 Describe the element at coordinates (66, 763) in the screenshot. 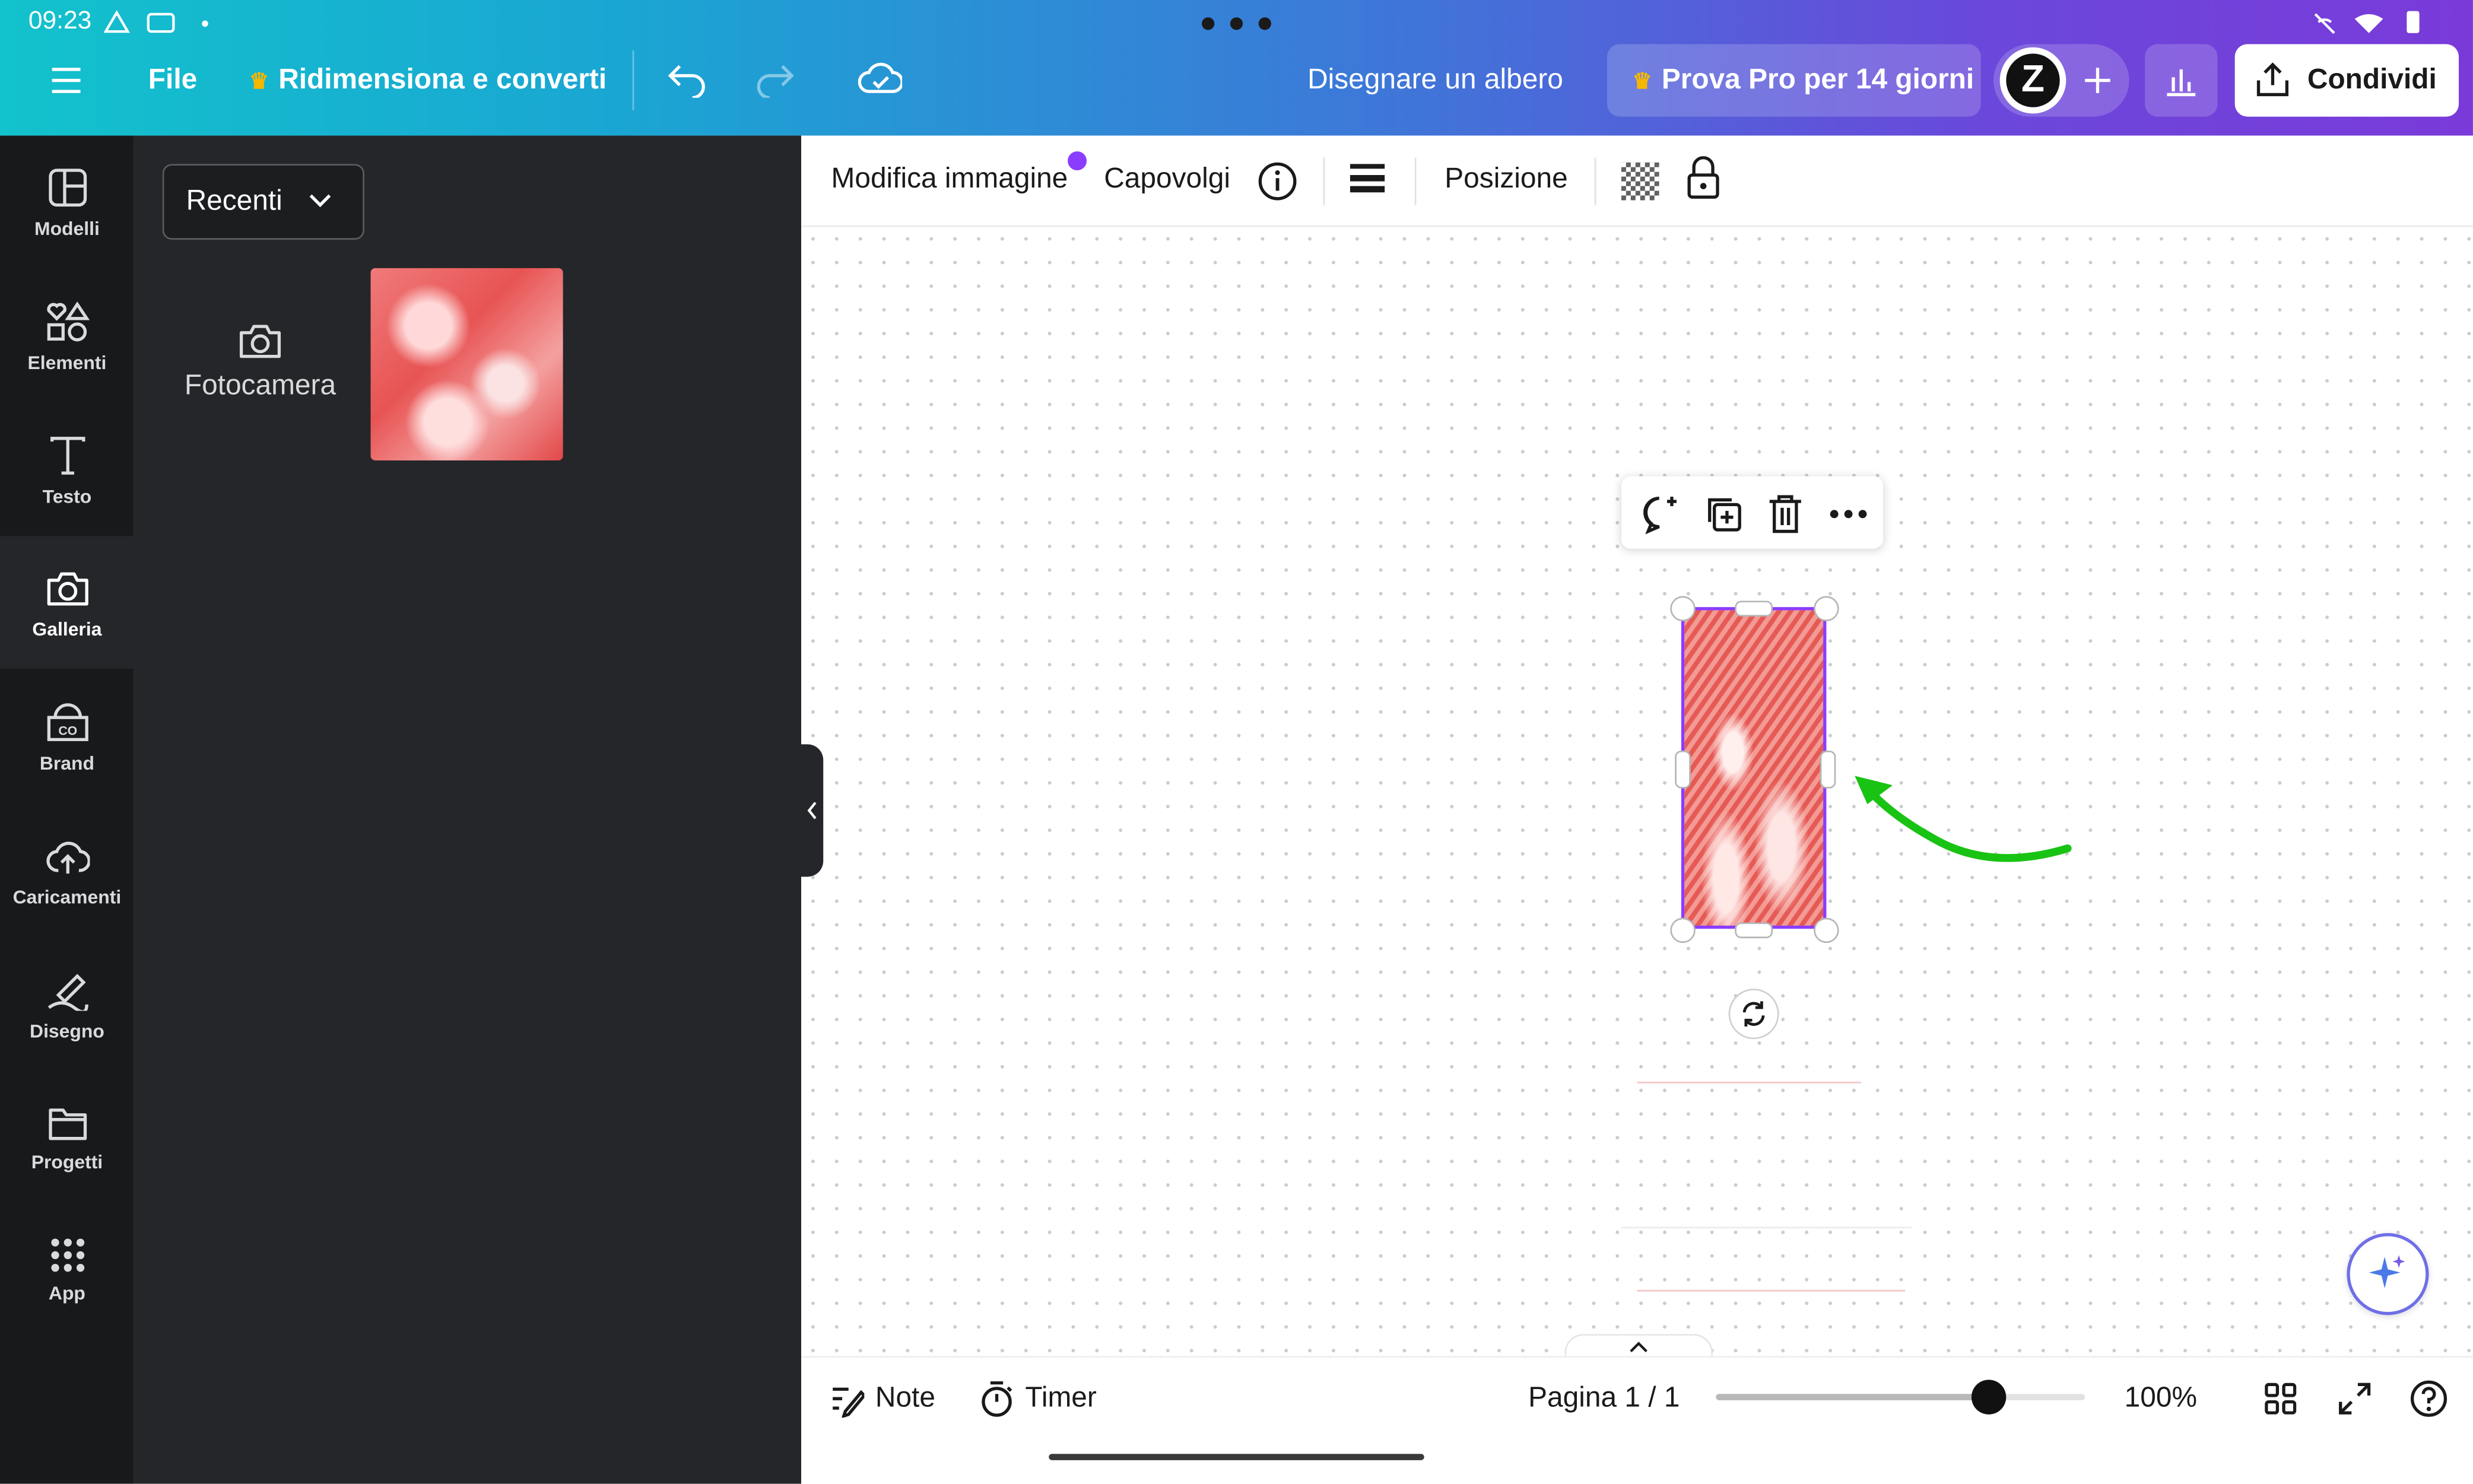

I see `sidebar-item-label: Brand` at that location.